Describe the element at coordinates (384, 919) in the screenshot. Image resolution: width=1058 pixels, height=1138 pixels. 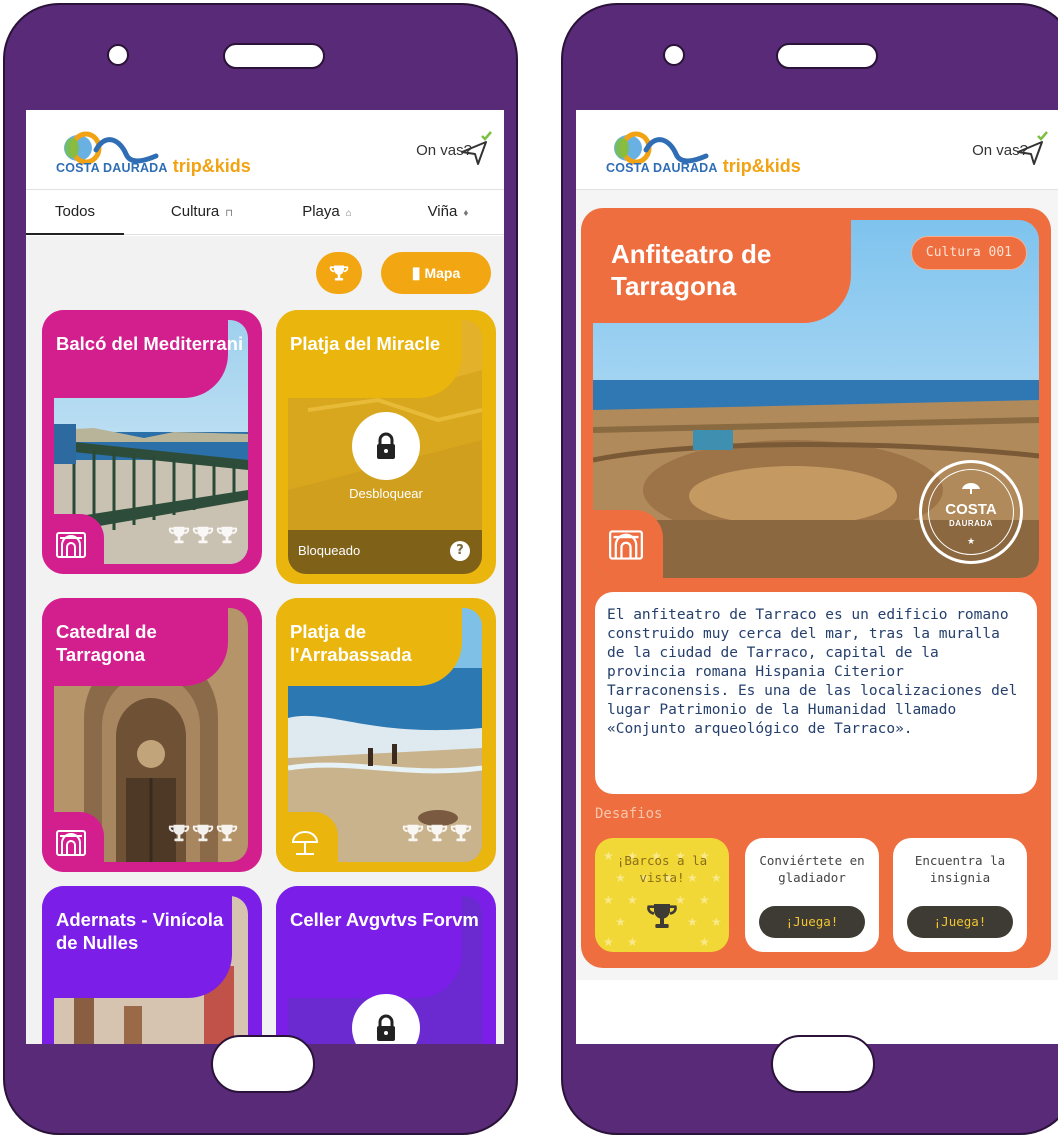
I see `card-title: Celler Avgvtvs Forvm` at that location.